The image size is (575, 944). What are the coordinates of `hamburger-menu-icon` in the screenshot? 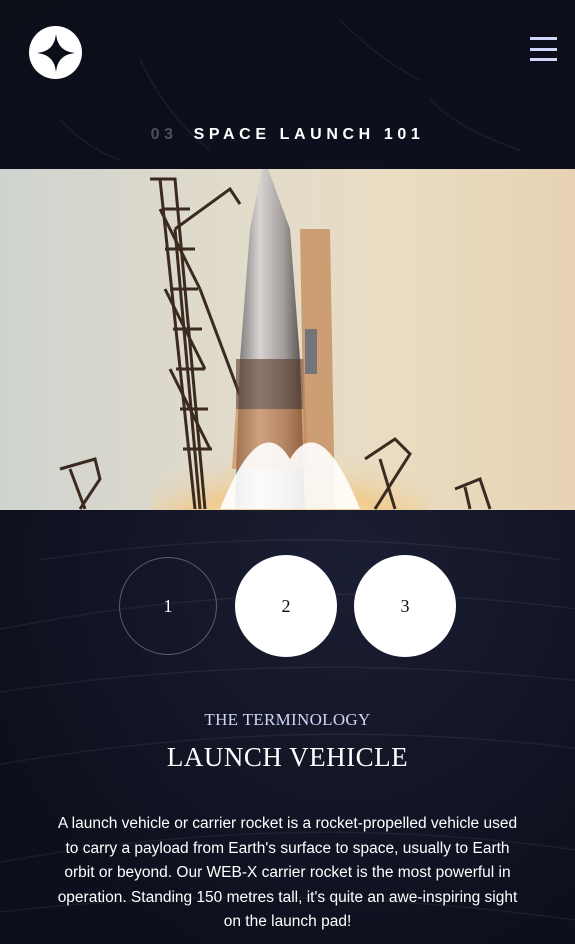 It's located at (543, 49).